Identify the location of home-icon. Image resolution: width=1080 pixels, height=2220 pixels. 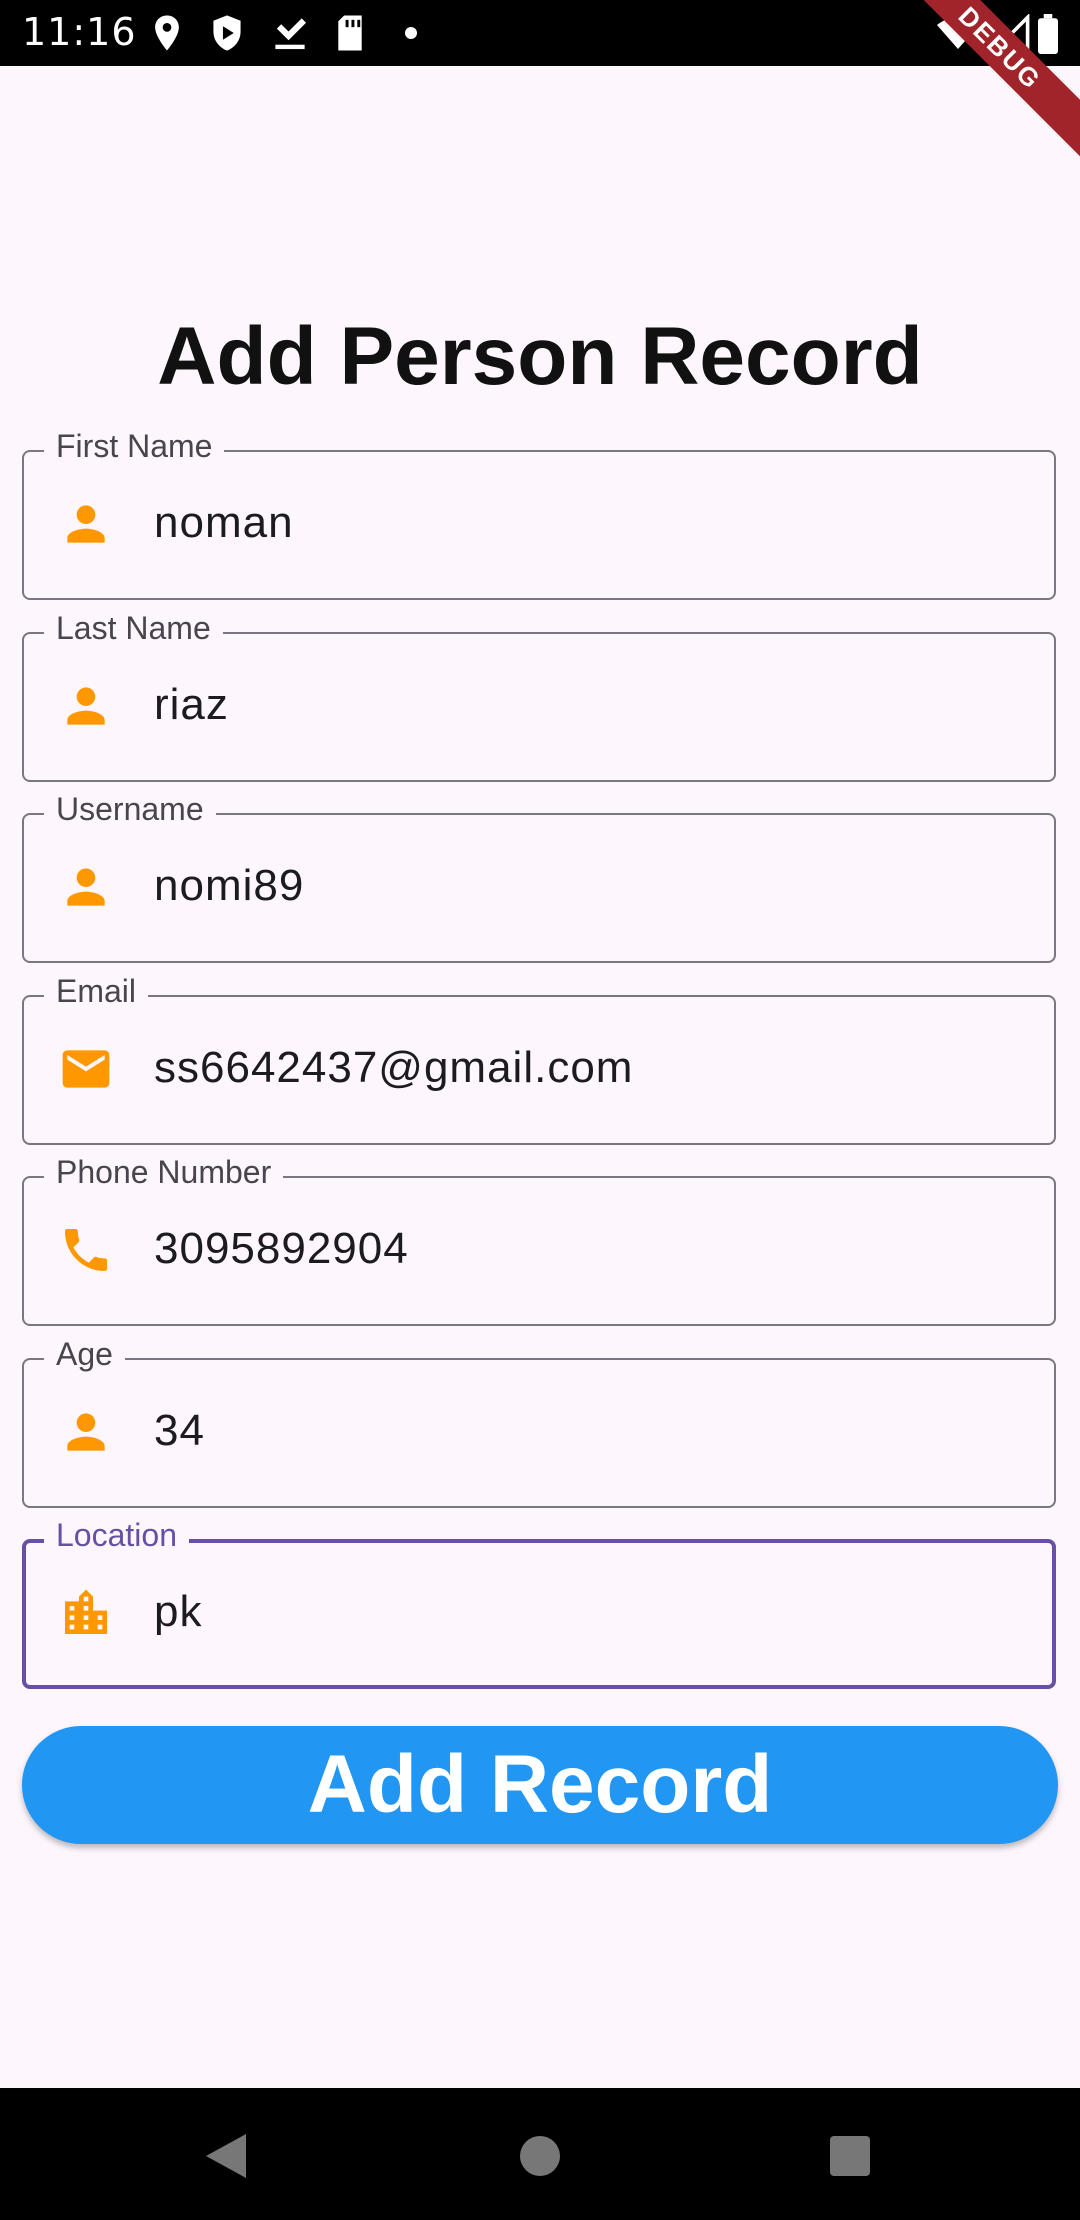
(540, 2156).